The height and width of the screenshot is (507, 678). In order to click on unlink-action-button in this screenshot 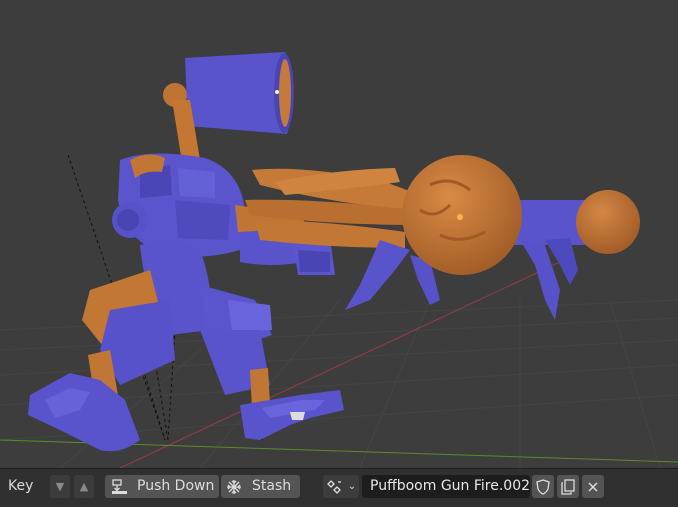, I will do `click(593, 486)`.